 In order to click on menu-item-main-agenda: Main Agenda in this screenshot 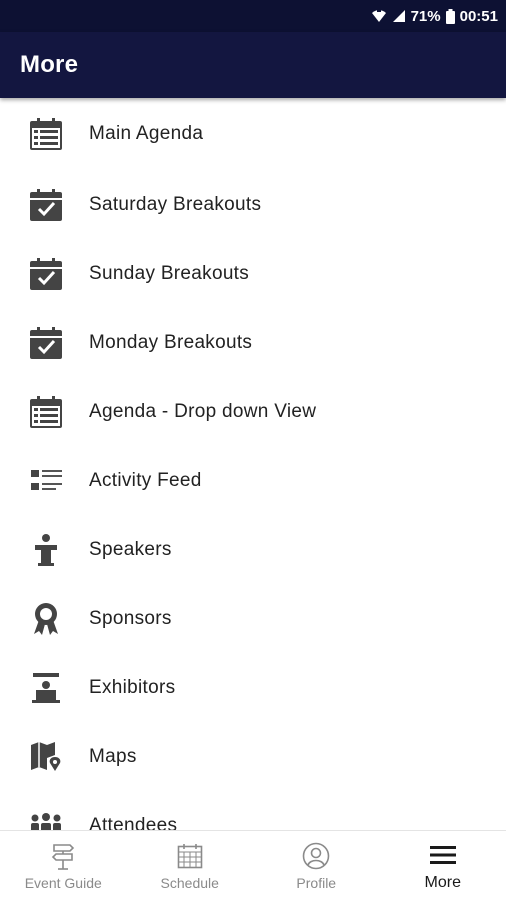, I will do `click(253, 134)`.